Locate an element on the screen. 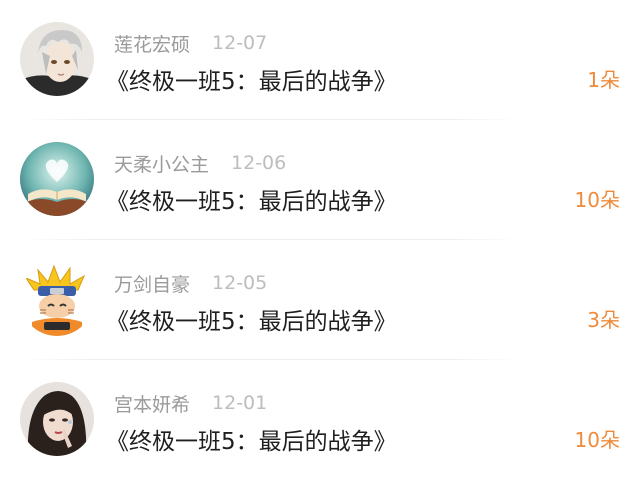 The image size is (640, 480). username: 宫本妍希 is located at coordinates (152, 403).